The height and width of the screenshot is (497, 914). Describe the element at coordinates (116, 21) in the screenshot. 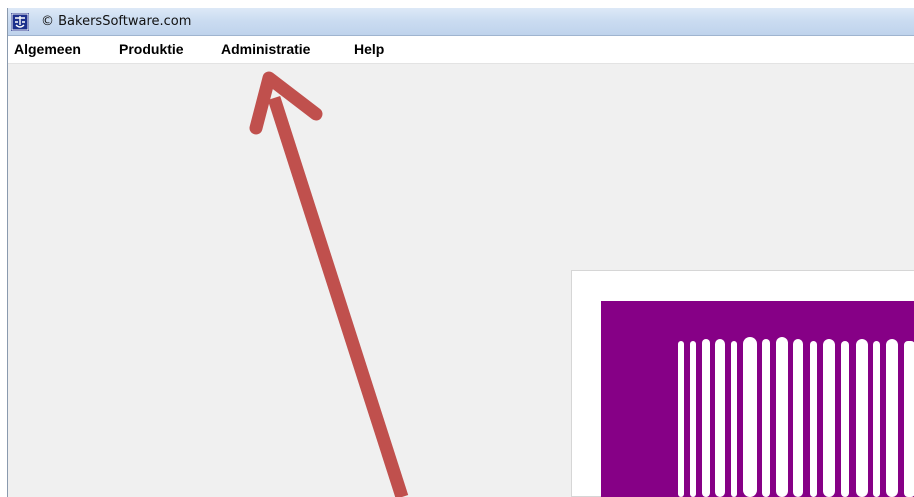

I see `window-title: © BakersSoftware.com` at that location.